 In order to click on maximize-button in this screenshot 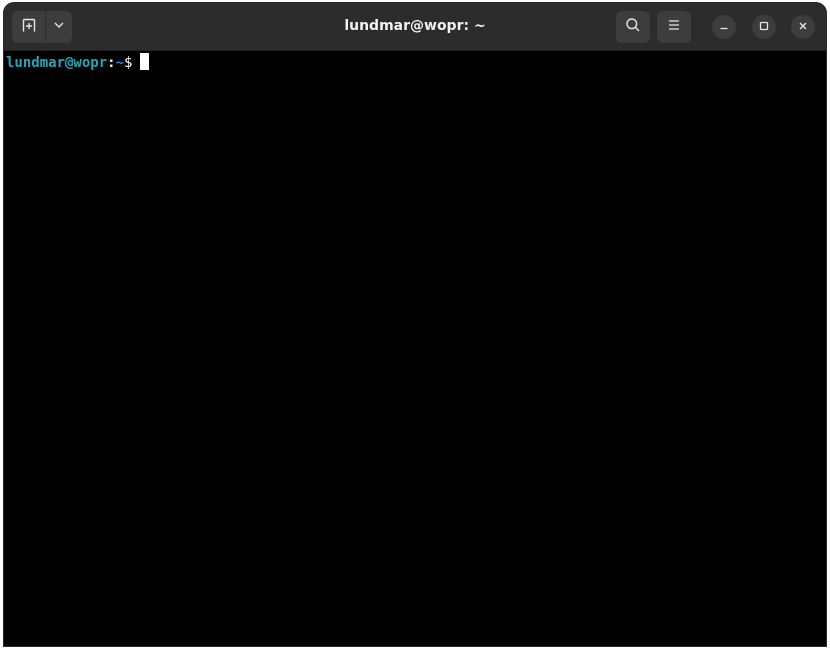, I will do `click(764, 27)`.